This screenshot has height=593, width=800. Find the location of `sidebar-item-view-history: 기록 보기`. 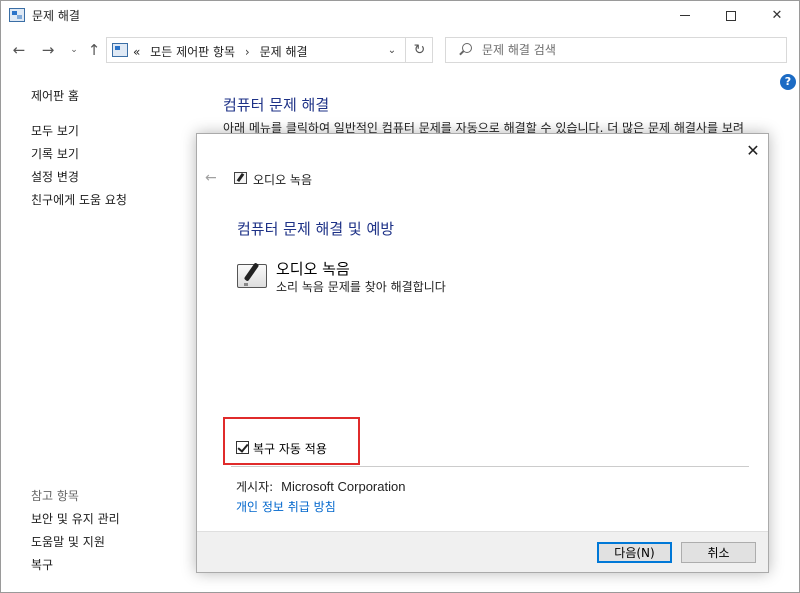

sidebar-item-view-history: 기록 보기 is located at coordinates (55, 153).